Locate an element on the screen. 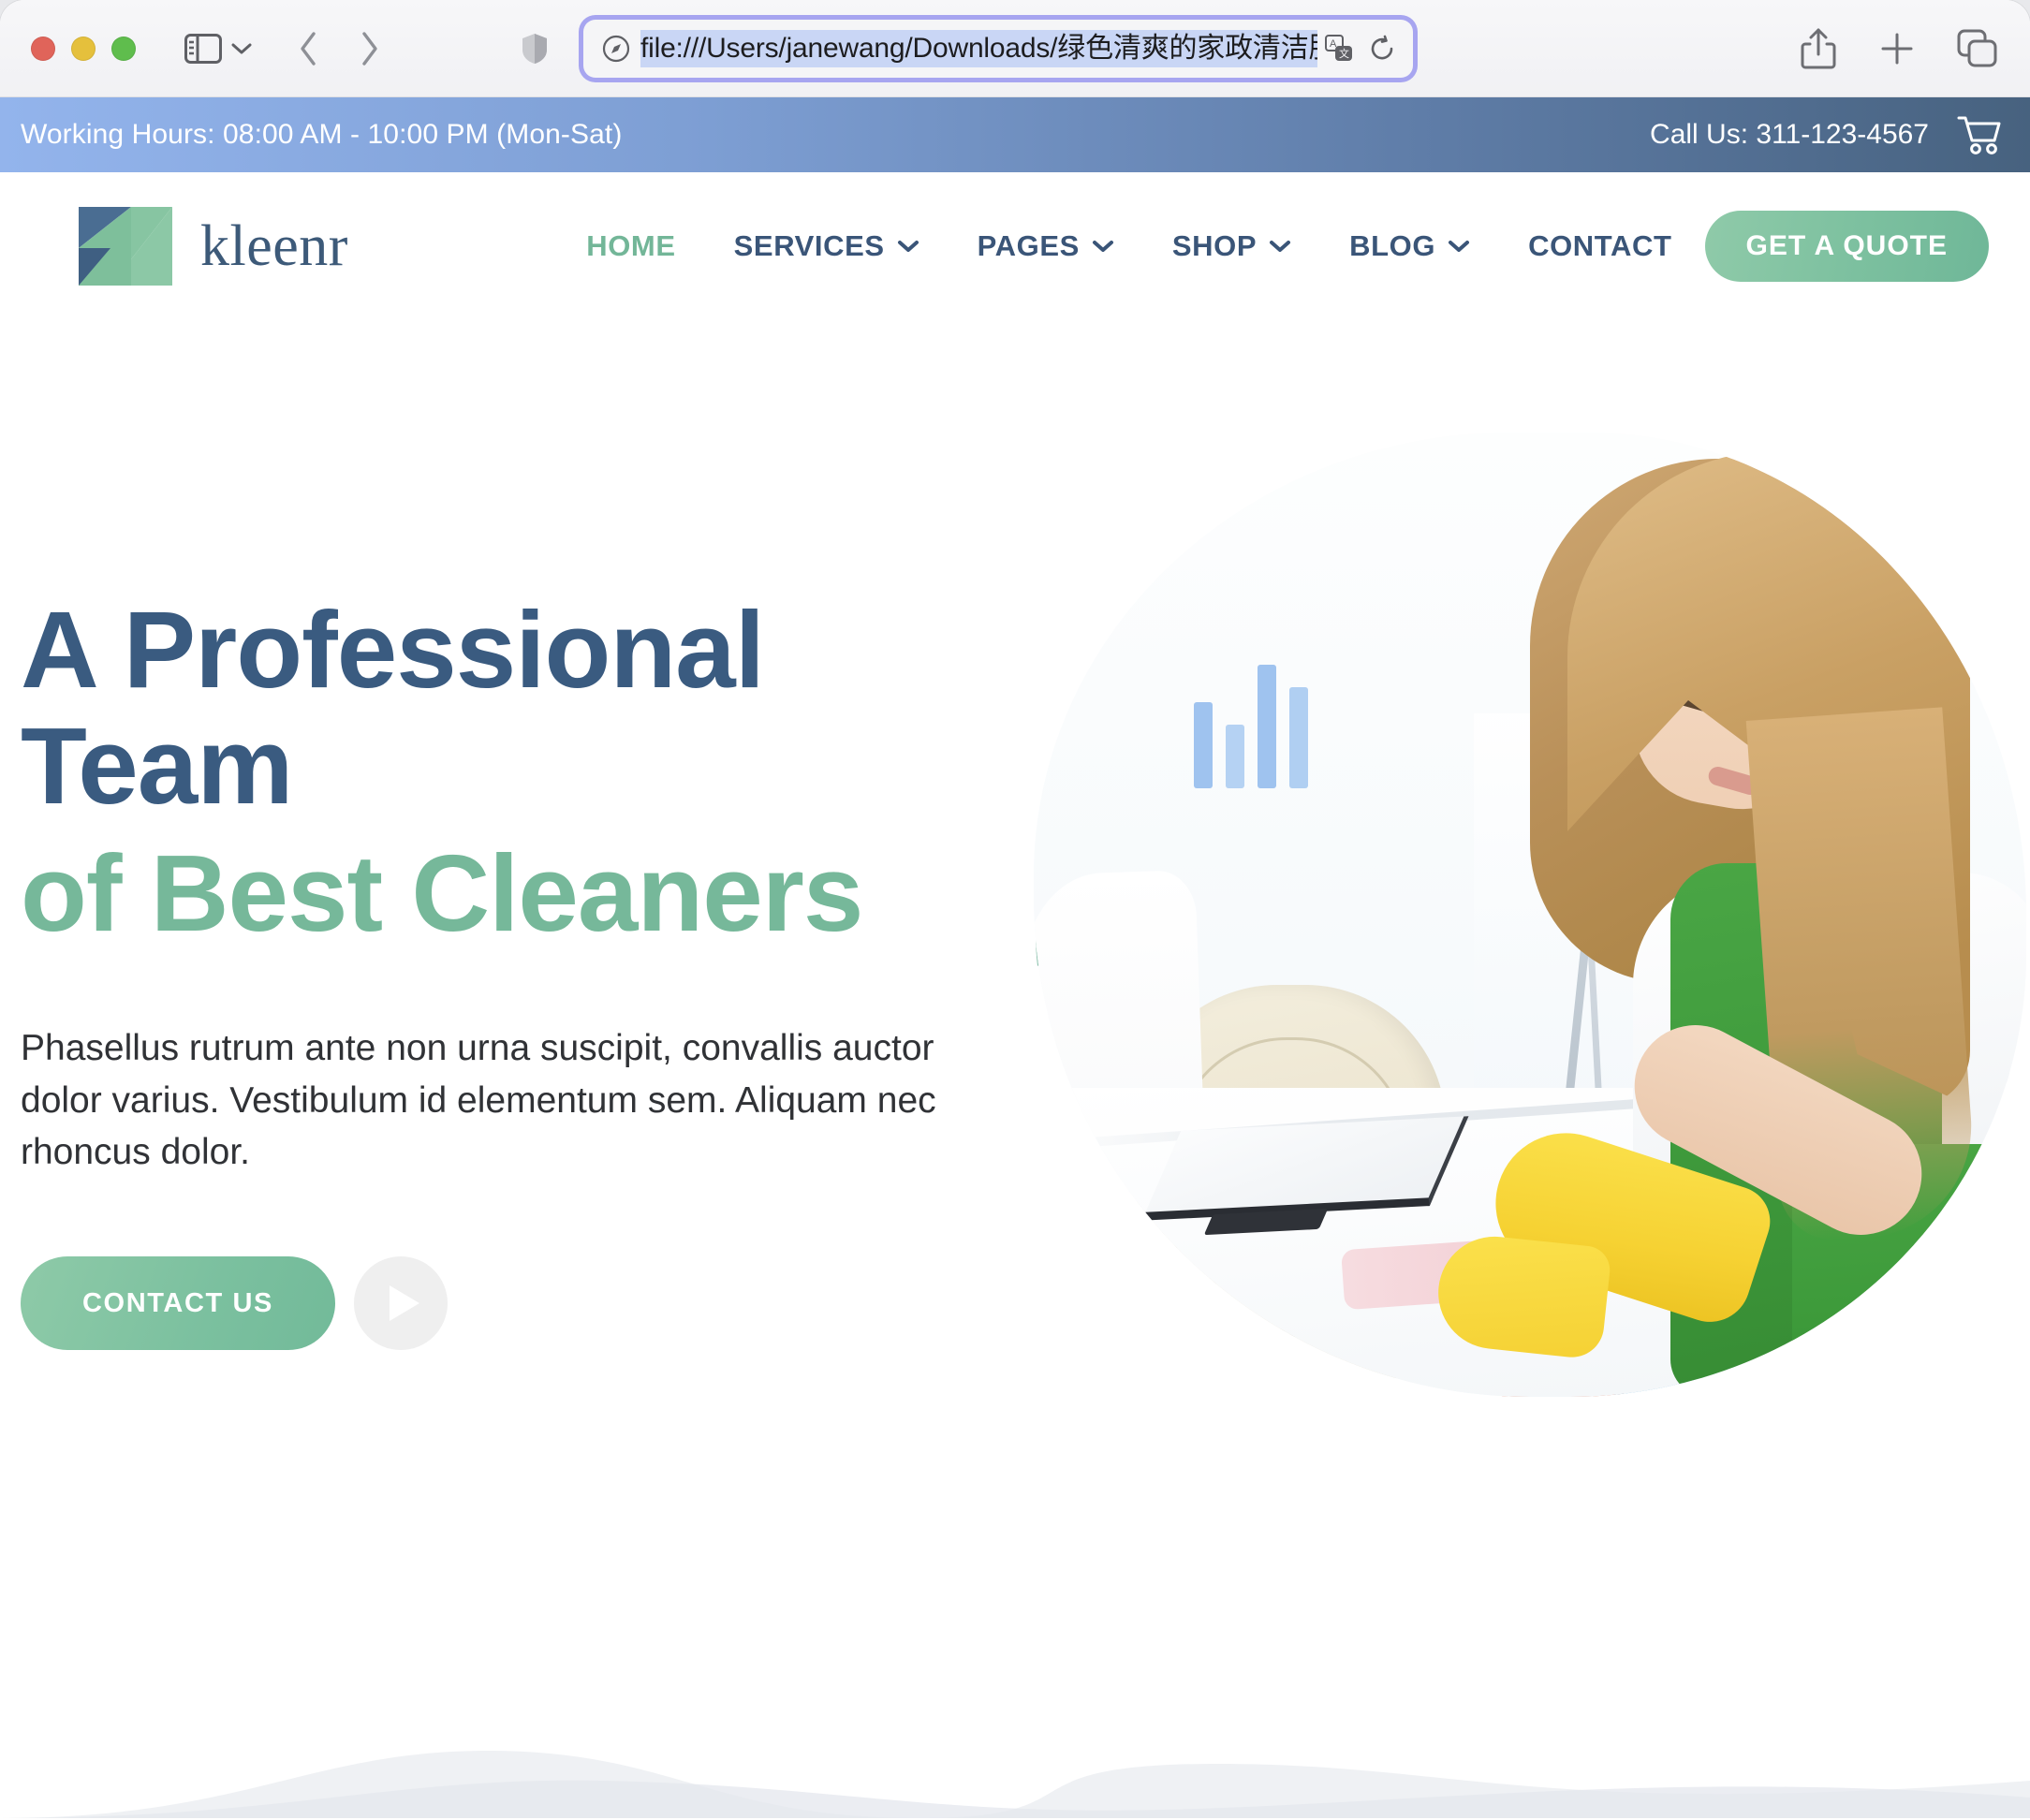  kleenr-logo-mark-icon is located at coordinates (125, 246).